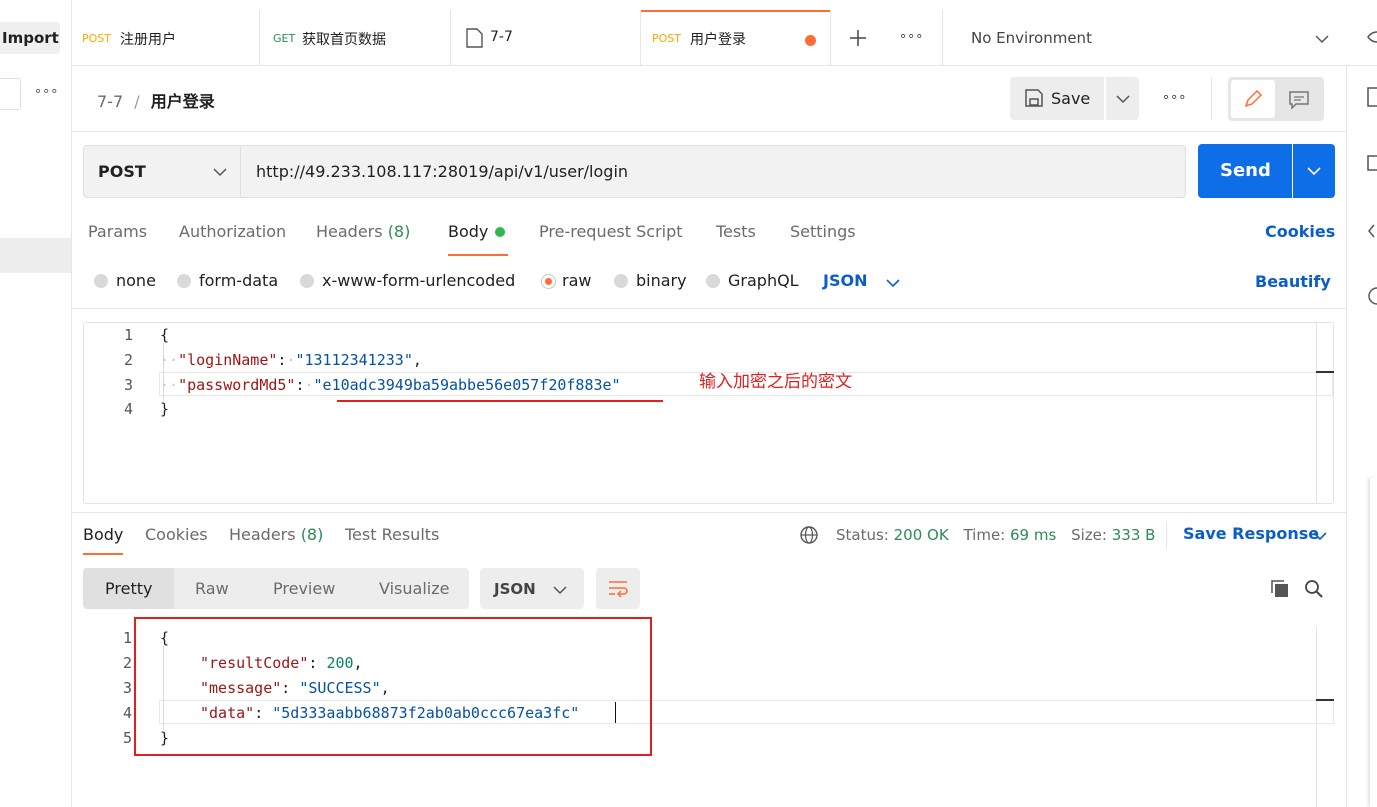 Image resolution: width=1377 pixels, height=807 pixels. I want to click on comment-mode-button, so click(1300, 99).